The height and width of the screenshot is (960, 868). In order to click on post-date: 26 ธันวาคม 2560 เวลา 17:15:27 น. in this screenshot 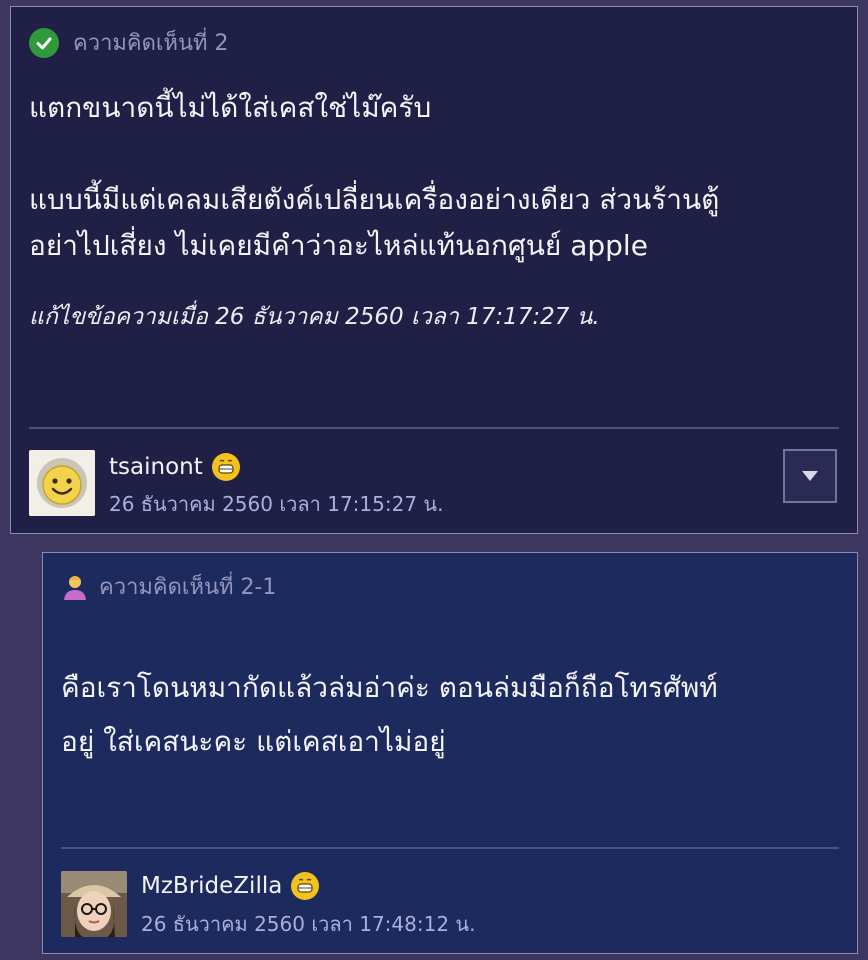, I will do `click(276, 504)`.